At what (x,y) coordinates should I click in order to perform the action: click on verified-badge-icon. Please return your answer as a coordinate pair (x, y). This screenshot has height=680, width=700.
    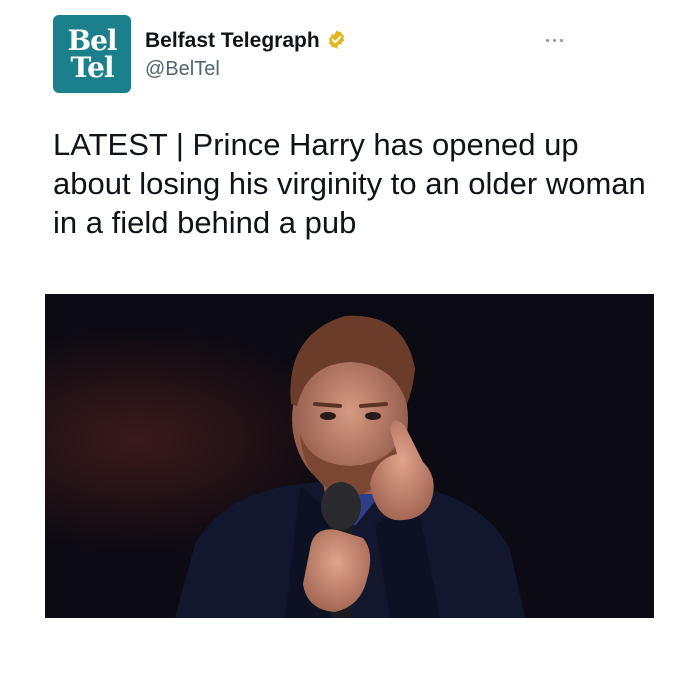
    Looking at the image, I should click on (336, 39).